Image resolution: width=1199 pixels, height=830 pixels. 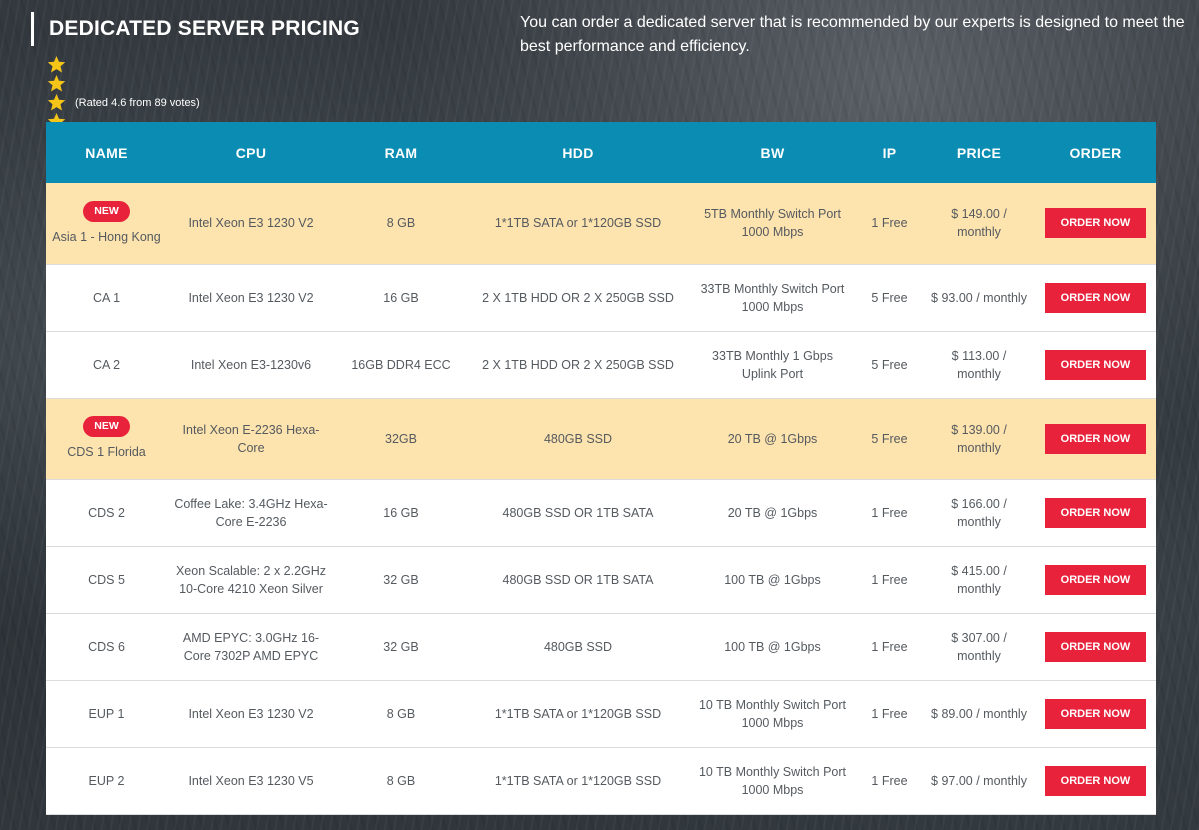 I want to click on ram-cell: 32GB, so click(x=401, y=438).